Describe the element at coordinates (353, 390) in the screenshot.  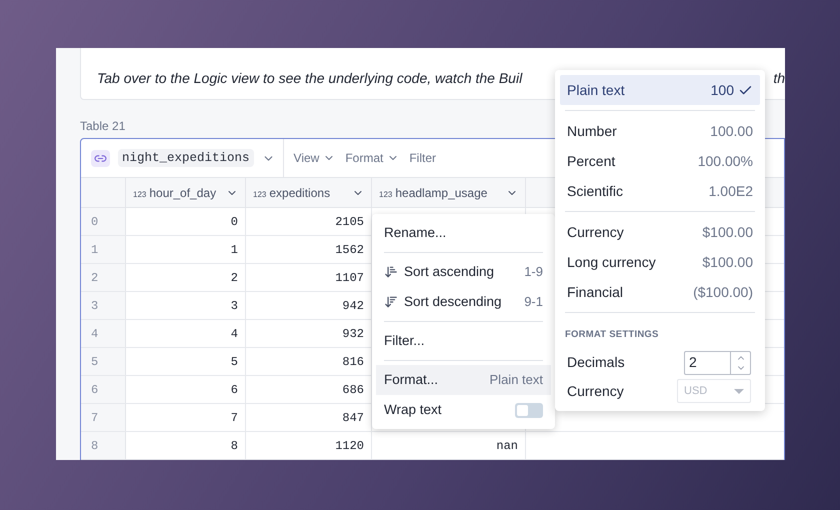
I see `table-cell-text: 686` at that location.